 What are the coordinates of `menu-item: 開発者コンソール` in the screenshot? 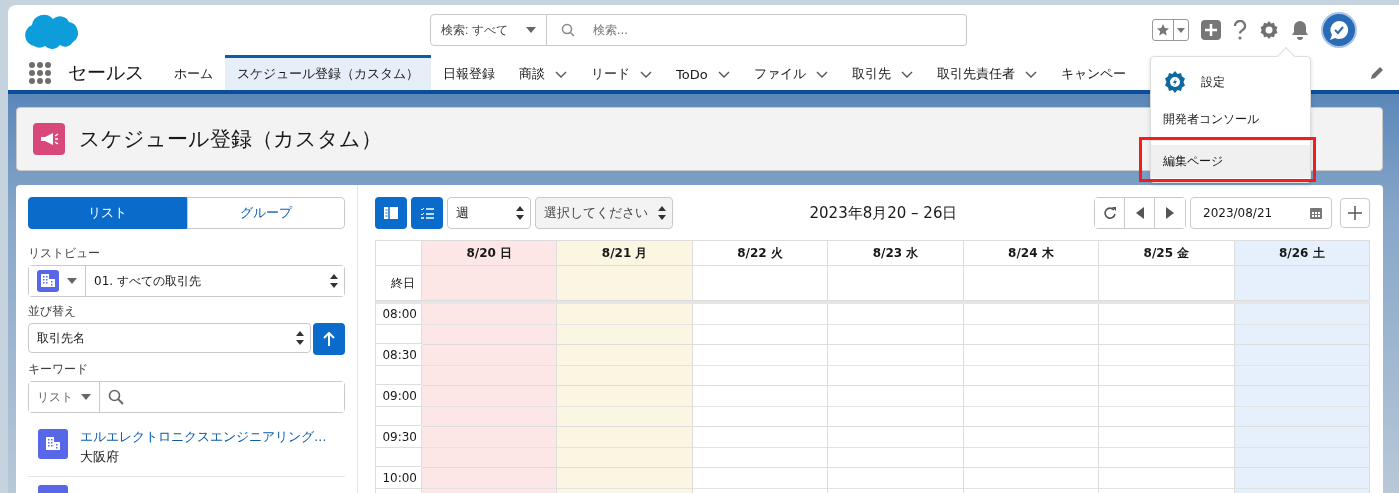 It's located at (1230, 119).